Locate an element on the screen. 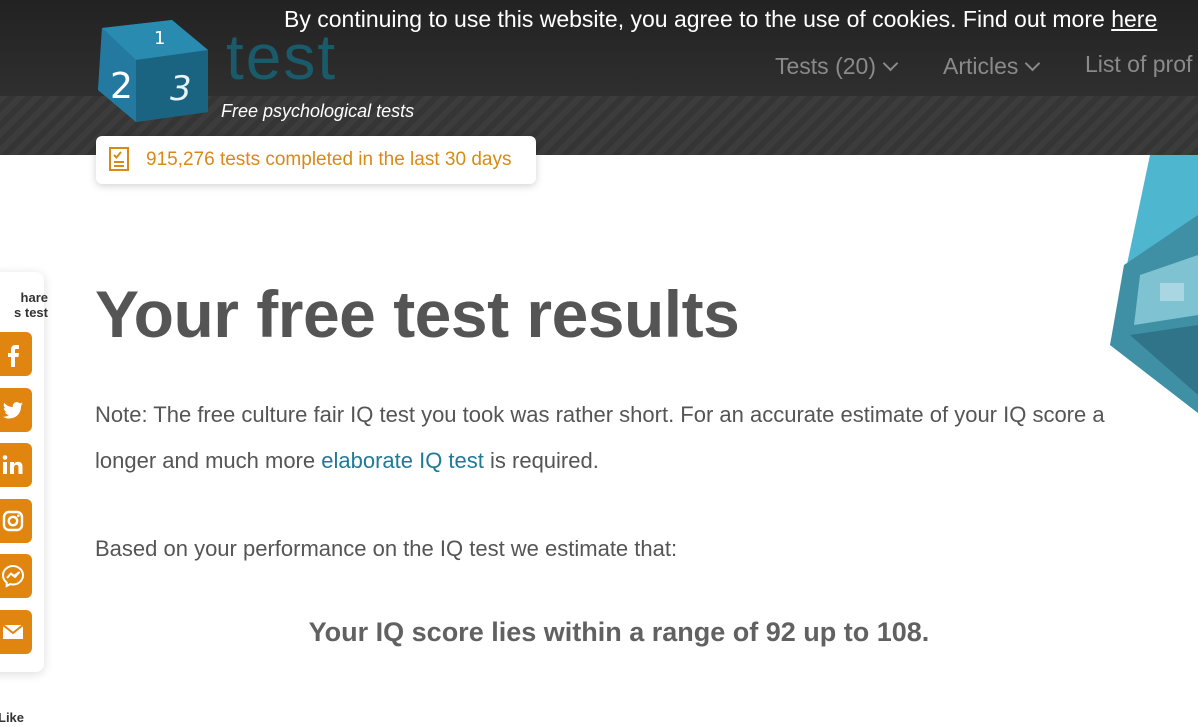  logo-cube-icon: 1 2 3 is located at coordinates (156, 71).